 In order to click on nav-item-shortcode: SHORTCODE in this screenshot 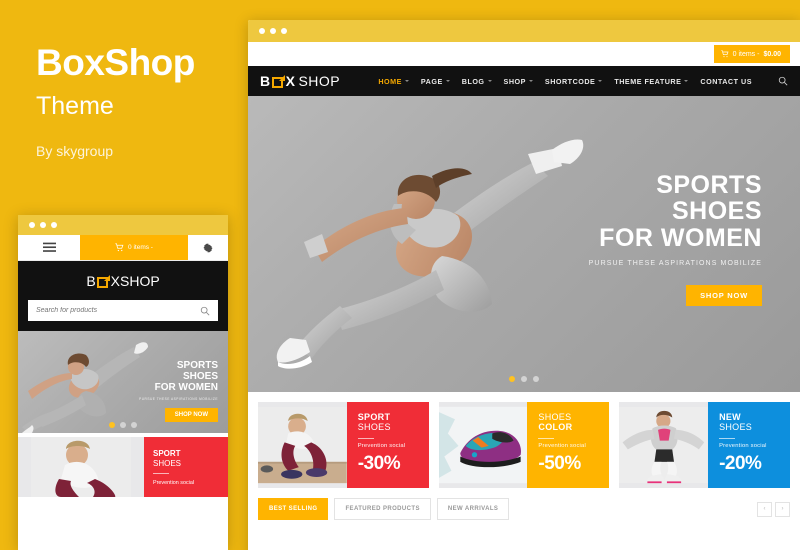, I will do `click(574, 81)`.